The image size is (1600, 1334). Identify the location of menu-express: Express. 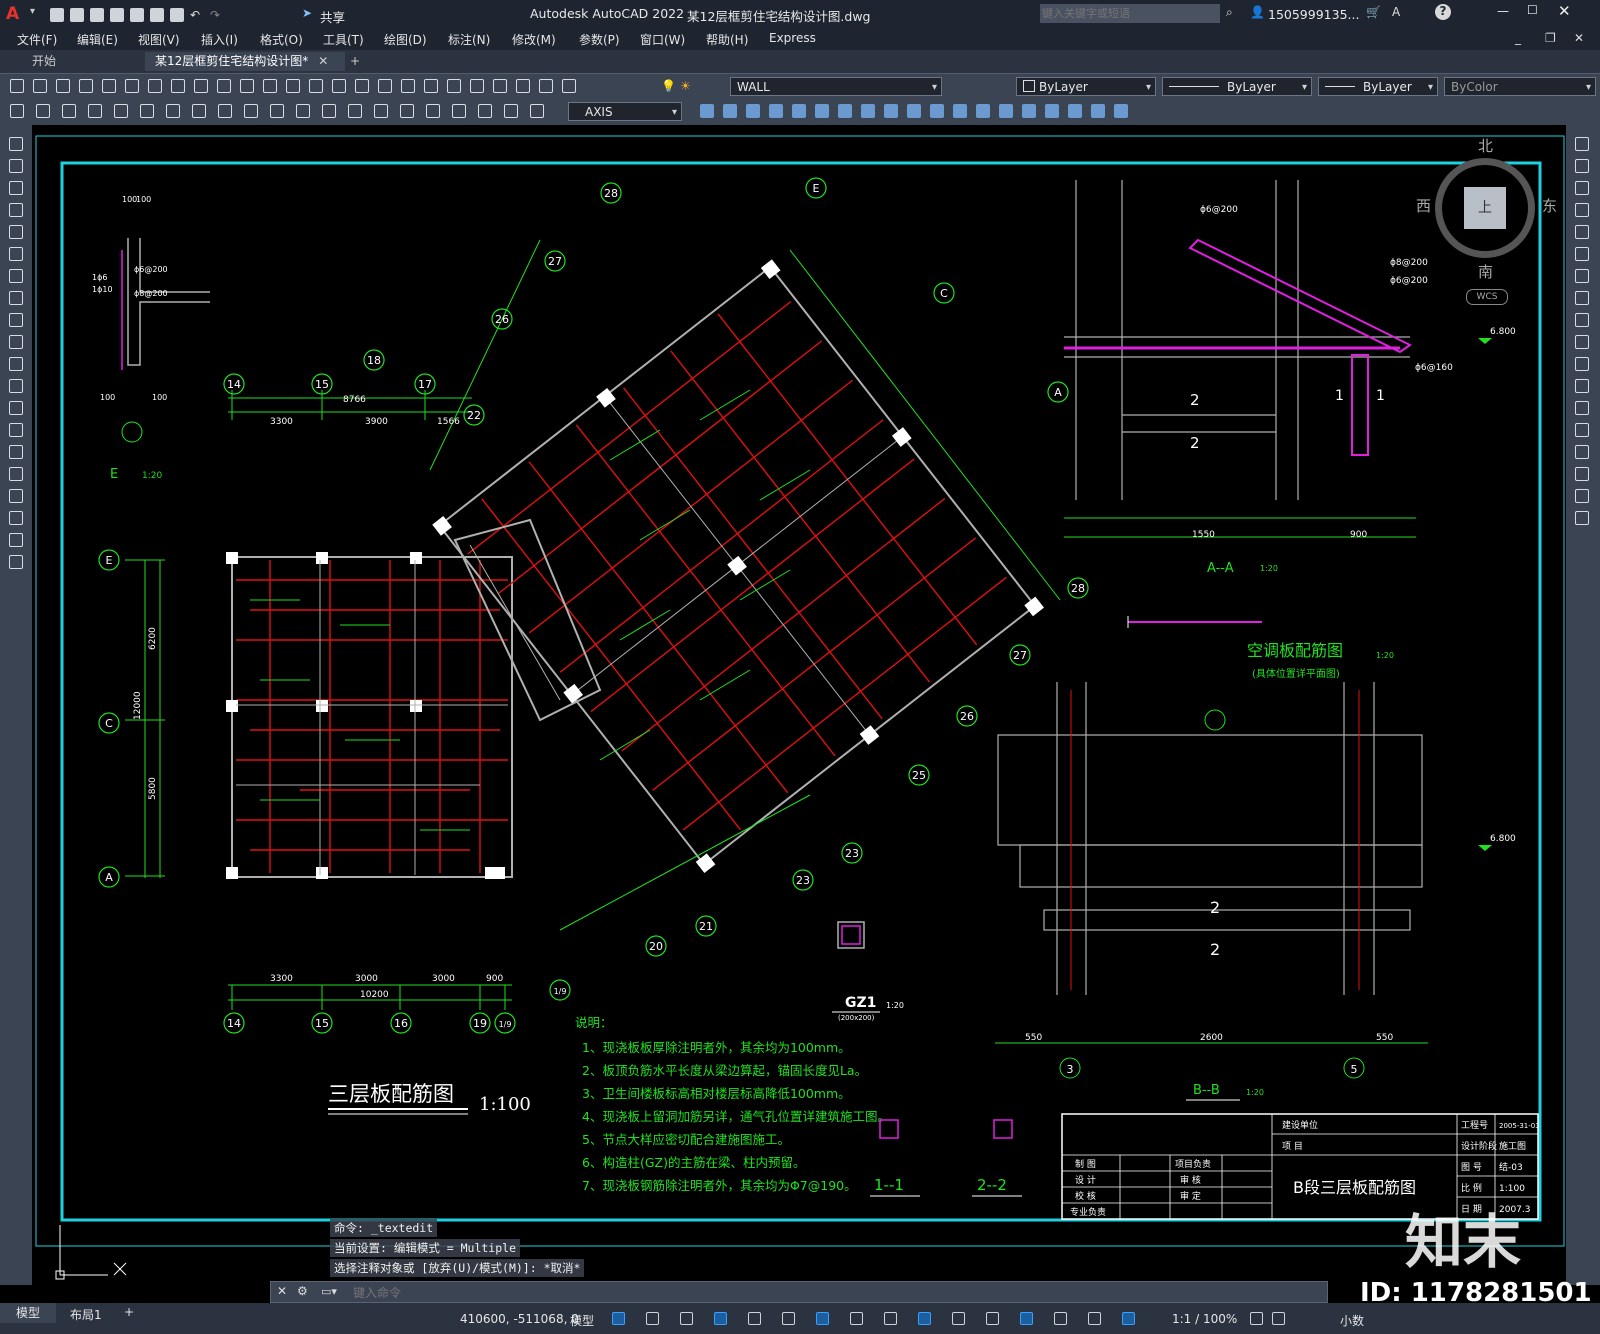
(792, 38).